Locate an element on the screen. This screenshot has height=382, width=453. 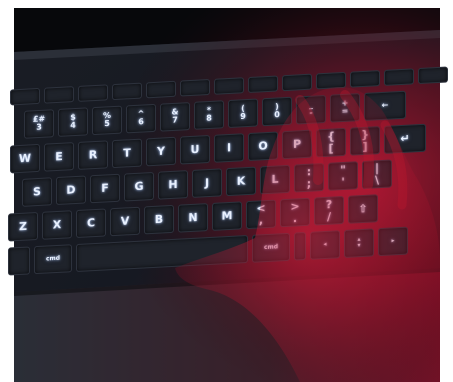
number-row-key-8: _ - is located at coordinates (311, 109).